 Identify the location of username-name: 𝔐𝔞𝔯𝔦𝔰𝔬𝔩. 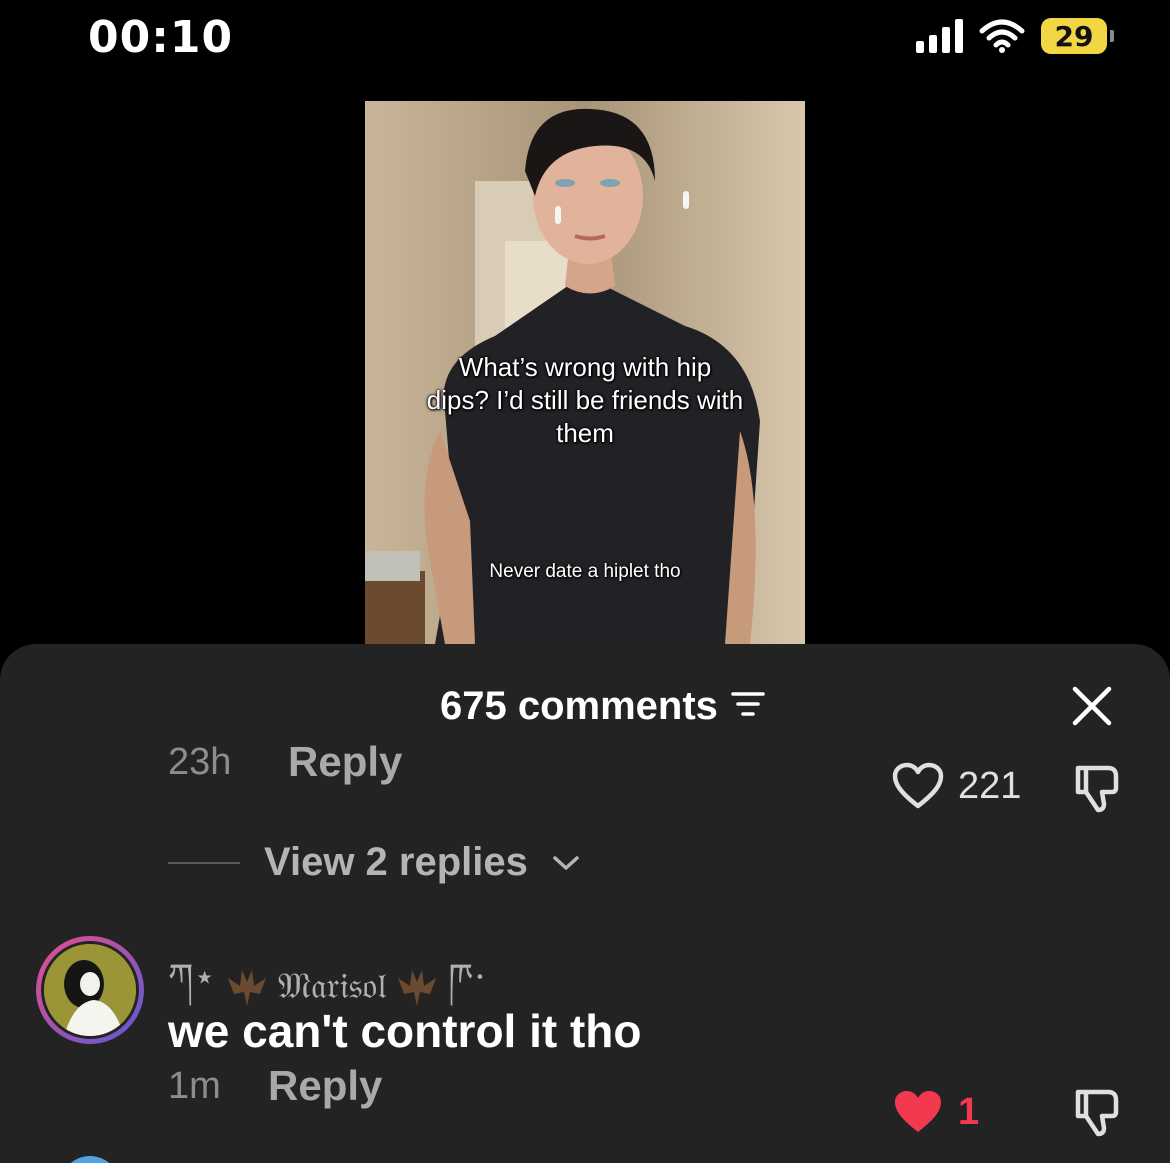
(332, 986).